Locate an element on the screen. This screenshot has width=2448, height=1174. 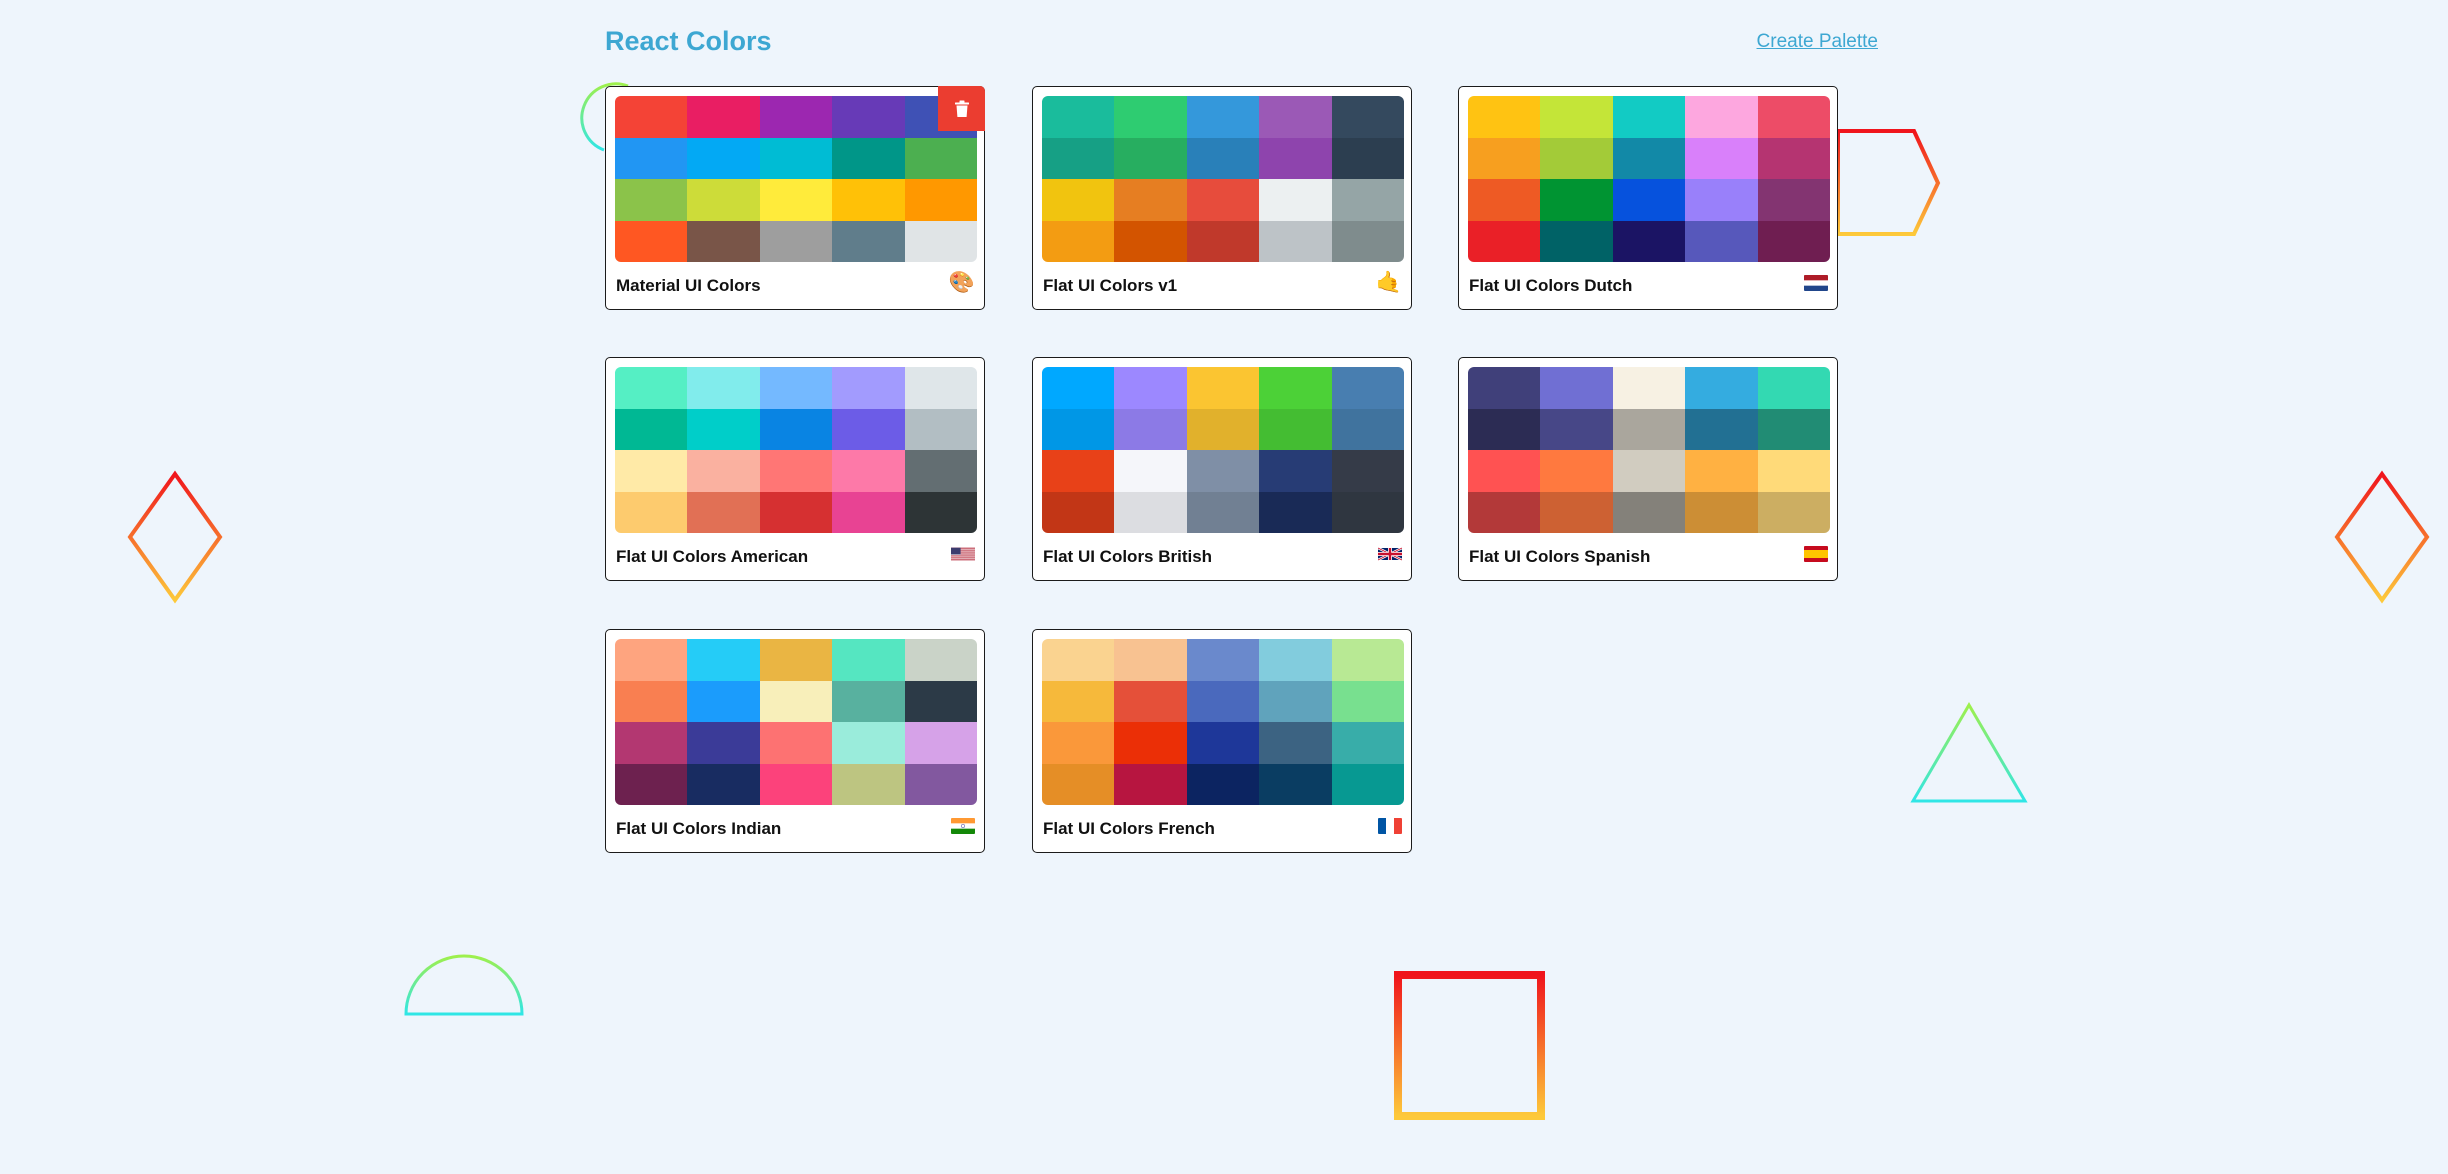
palette-name: Flat UI Colors British is located at coordinates (1128, 556).